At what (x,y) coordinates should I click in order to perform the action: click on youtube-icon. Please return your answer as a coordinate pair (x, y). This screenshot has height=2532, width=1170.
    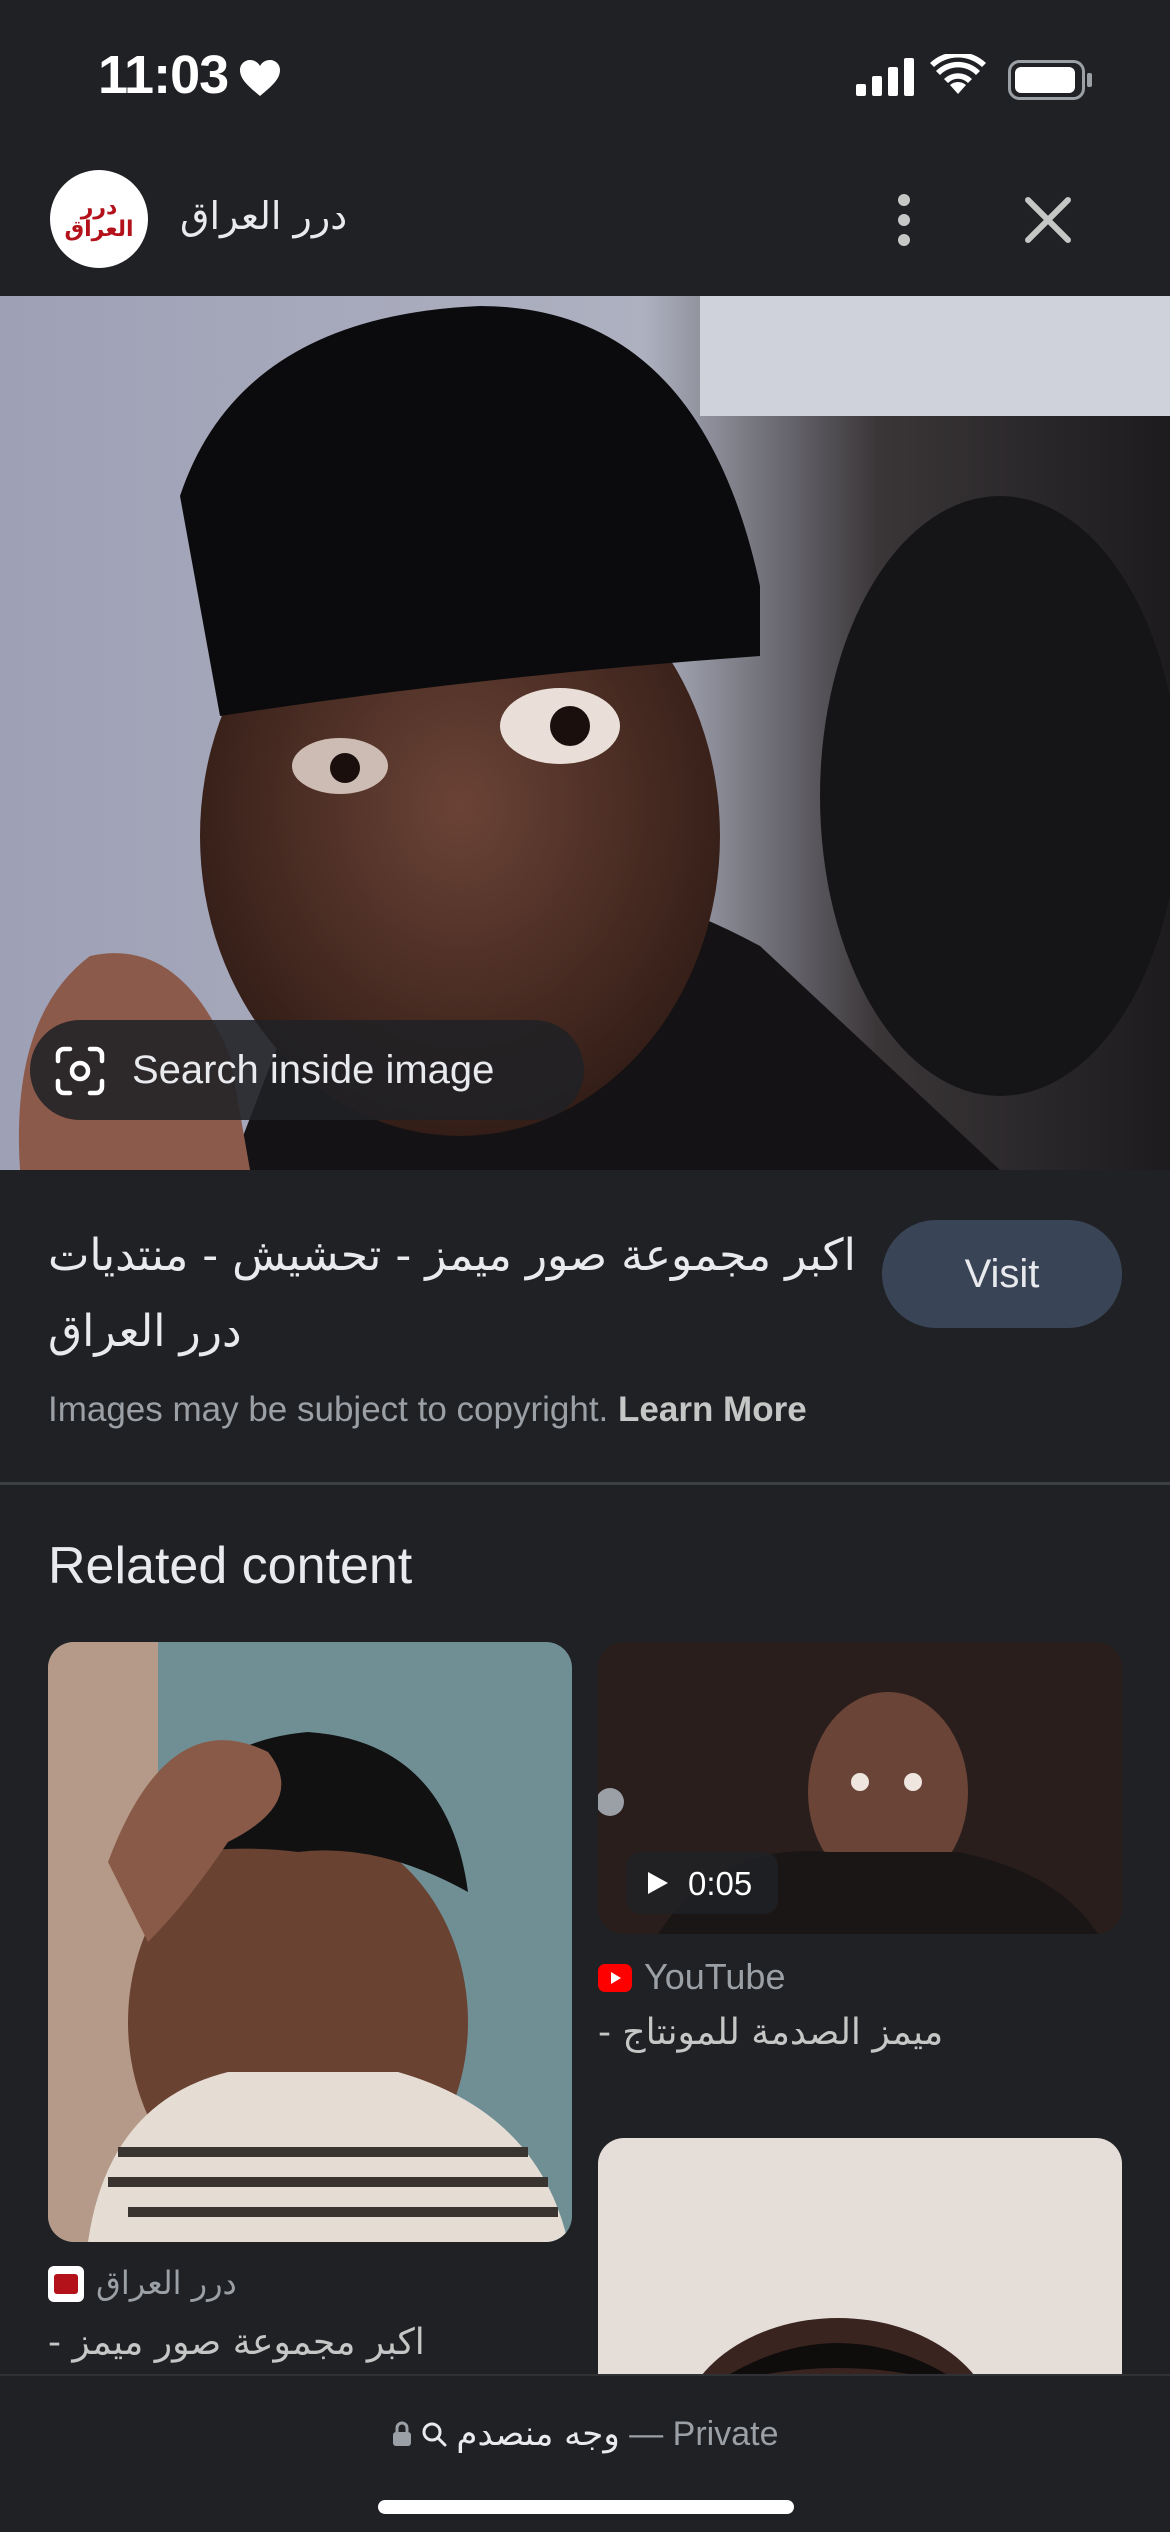
    Looking at the image, I should click on (615, 1978).